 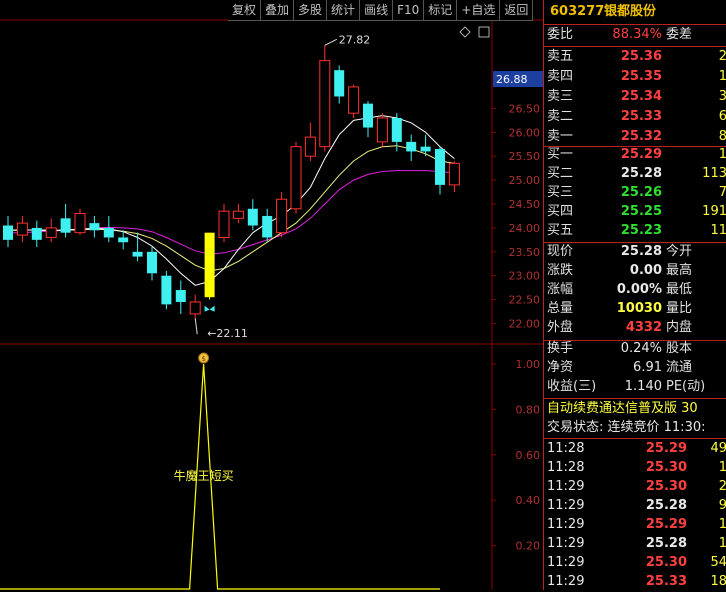 What do you see at coordinates (641, 136) in the screenshot?
I see `sell-order-price: 25.32` at bounding box center [641, 136].